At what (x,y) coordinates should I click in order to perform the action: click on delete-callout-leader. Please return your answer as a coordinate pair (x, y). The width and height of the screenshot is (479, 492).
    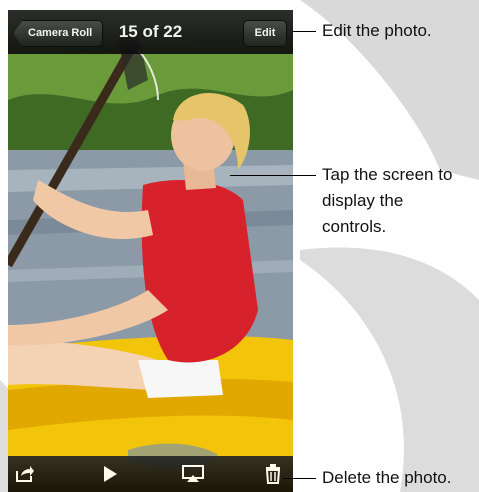
    Looking at the image, I should click on (299, 478).